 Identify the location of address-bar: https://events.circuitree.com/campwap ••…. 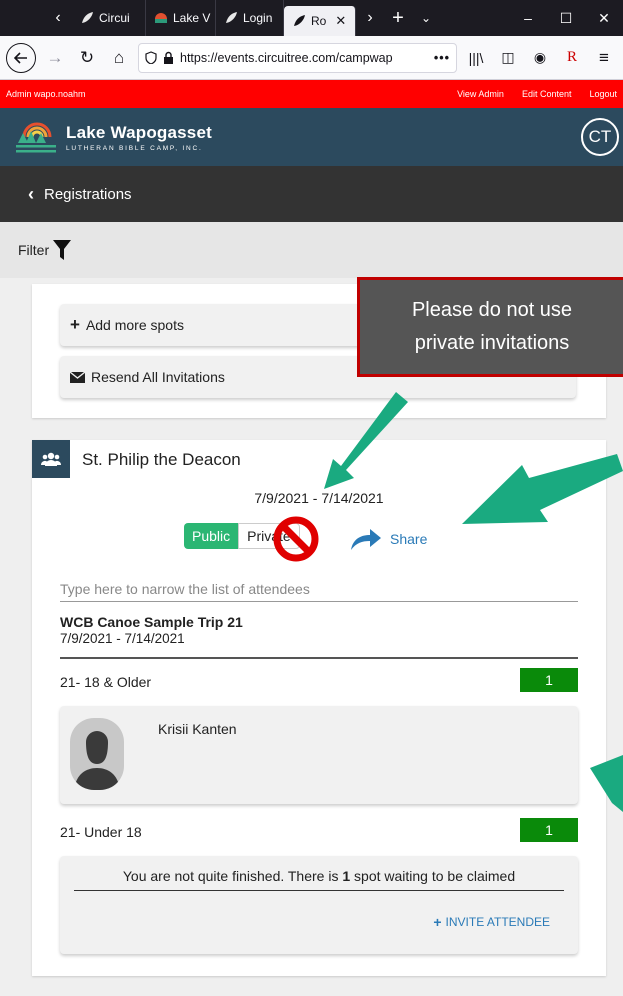
(297, 57).